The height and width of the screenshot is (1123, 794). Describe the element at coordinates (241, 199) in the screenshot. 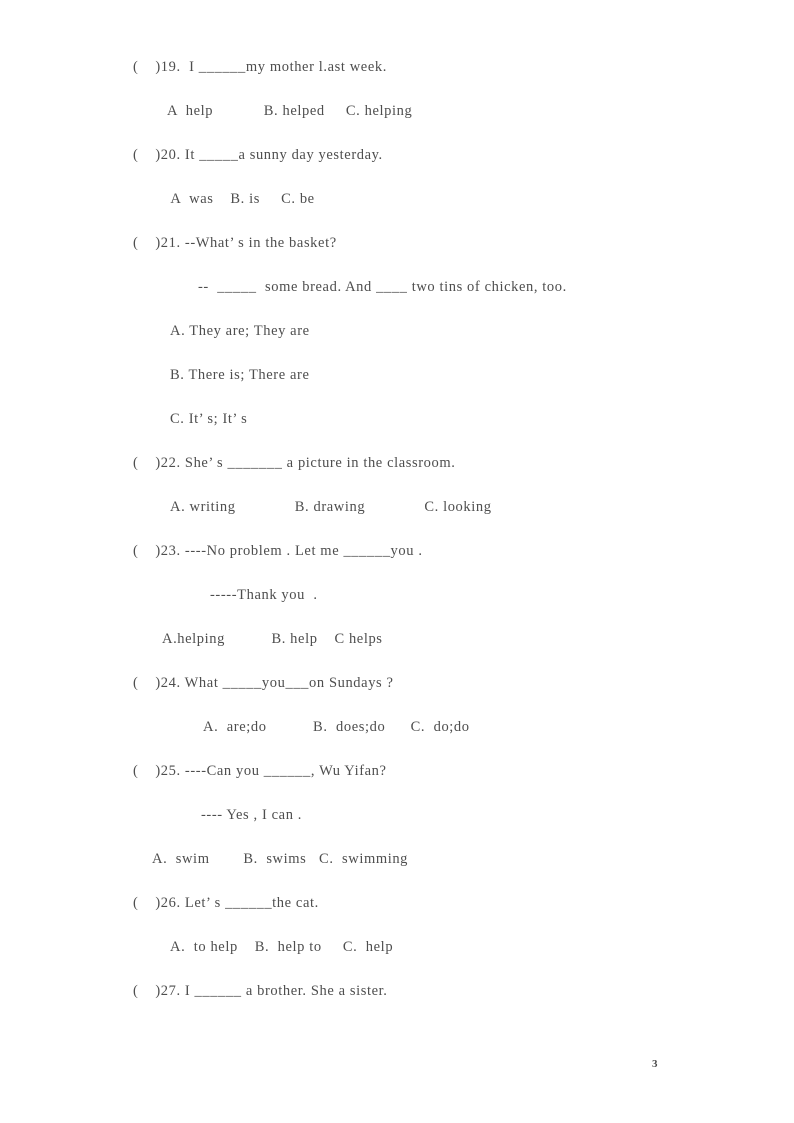

I see `question-options-20: A was B. is C. be` at that location.